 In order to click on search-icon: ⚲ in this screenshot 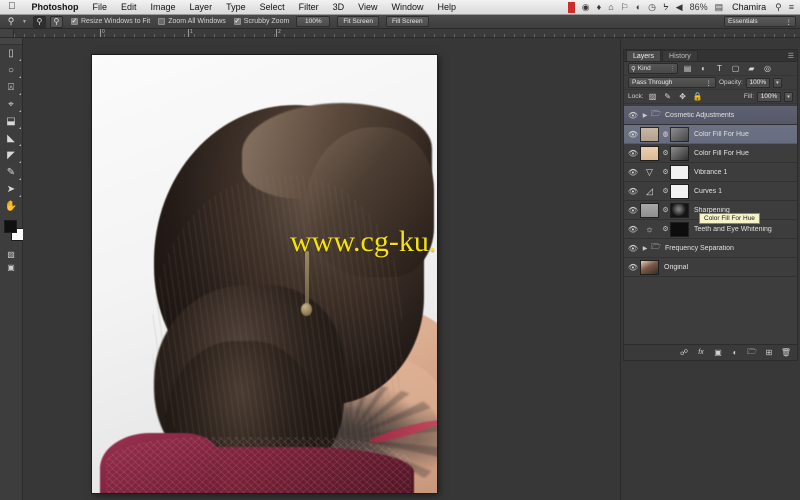, I will do `click(778, 7)`.